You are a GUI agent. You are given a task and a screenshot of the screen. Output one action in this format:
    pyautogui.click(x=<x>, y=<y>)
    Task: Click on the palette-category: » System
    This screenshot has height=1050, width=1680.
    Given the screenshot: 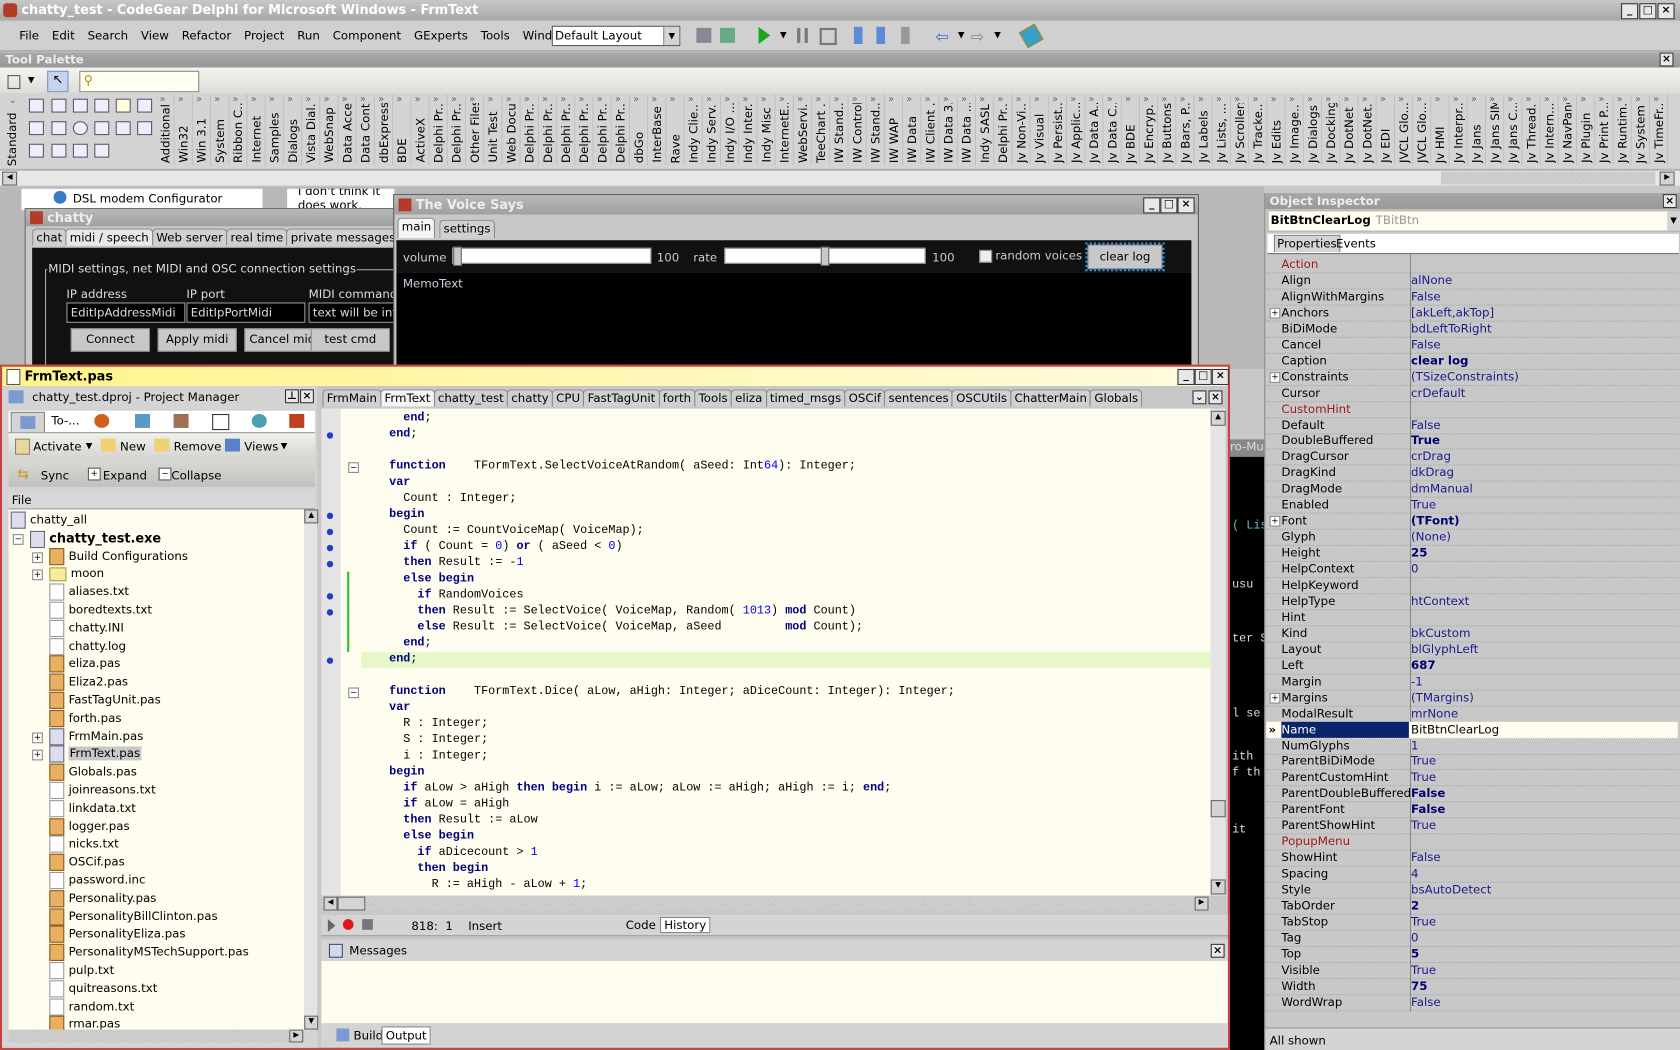 What is the action you would take?
    pyautogui.click(x=220, y=130)
    